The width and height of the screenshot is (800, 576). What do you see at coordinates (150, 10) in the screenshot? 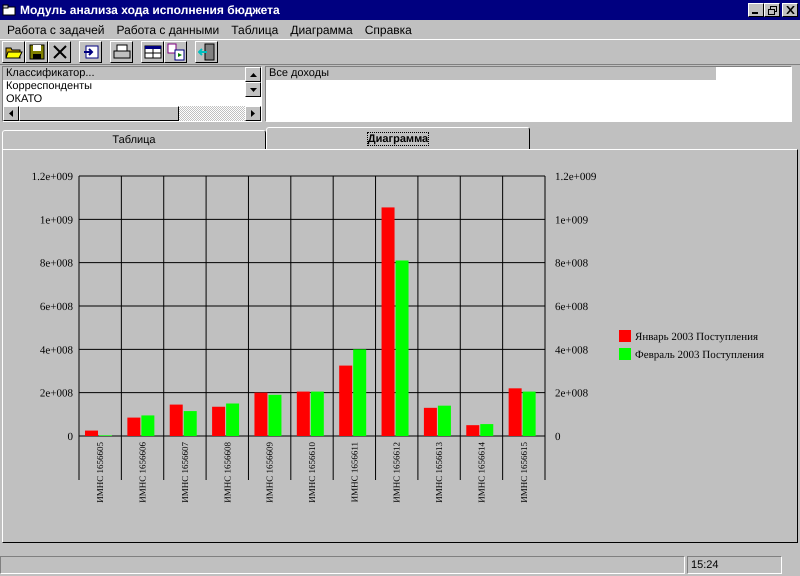
I see `window-title: Модуль анализа хода исполнения бюджета` at bounding box center [150, 10].